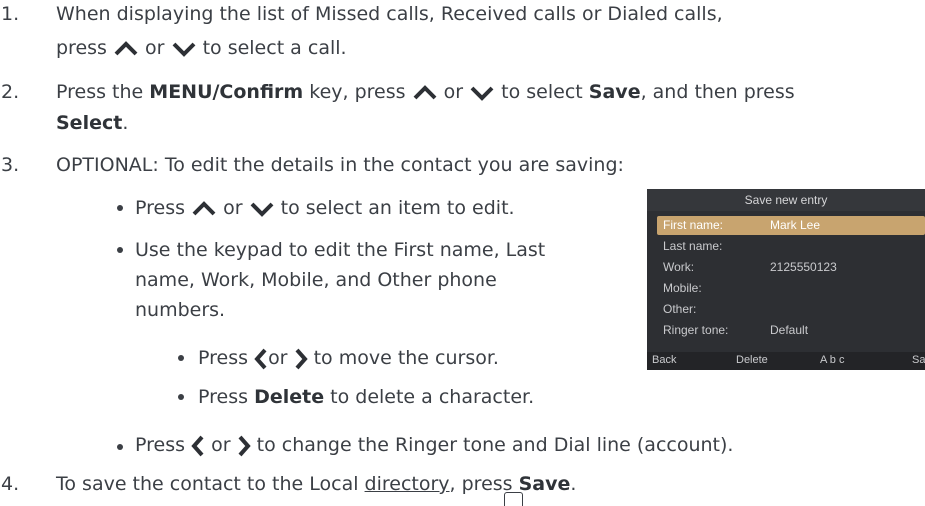 This screenshot has height=506, width=925. I want to click on step-number: 1., so click(10, 14).